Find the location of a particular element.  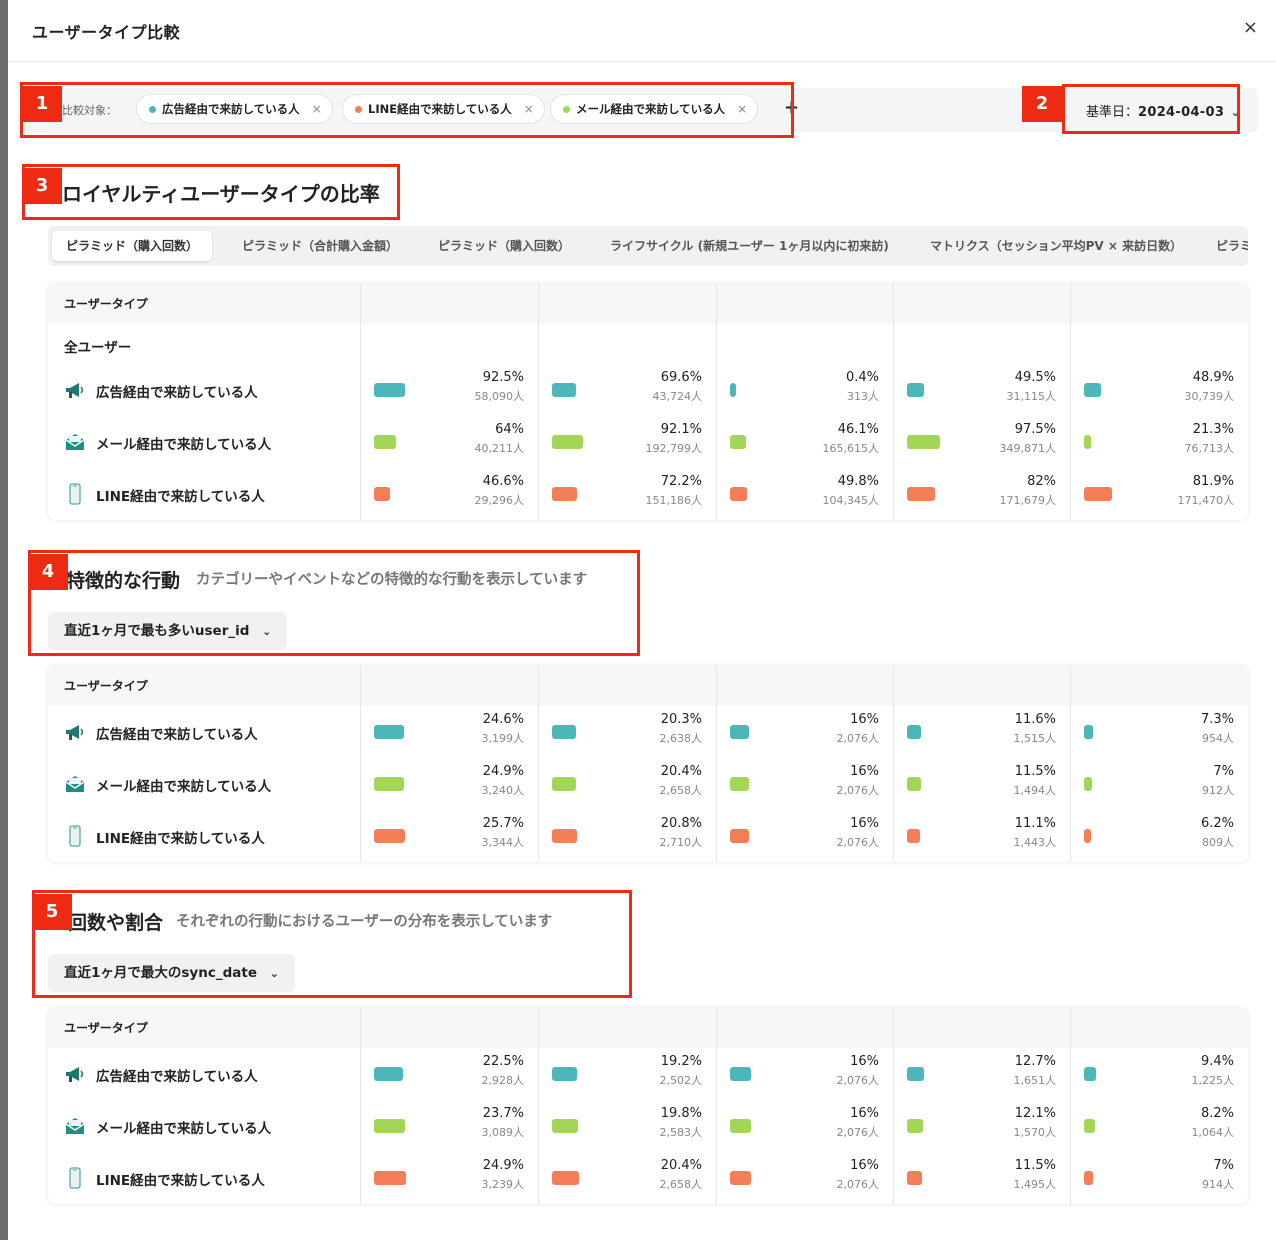

user-count: 43,724人 is located at coordinates (677, 396).